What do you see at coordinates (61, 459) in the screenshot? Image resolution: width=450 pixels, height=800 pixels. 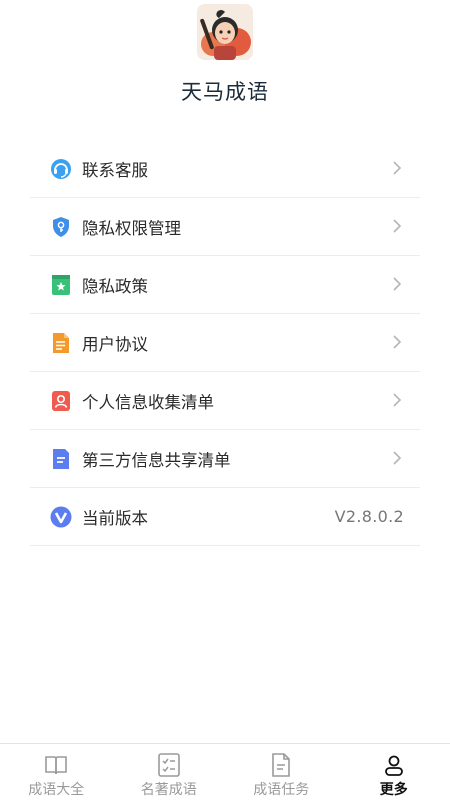 I see `file-share-icon` at bounding box center [61, 459].